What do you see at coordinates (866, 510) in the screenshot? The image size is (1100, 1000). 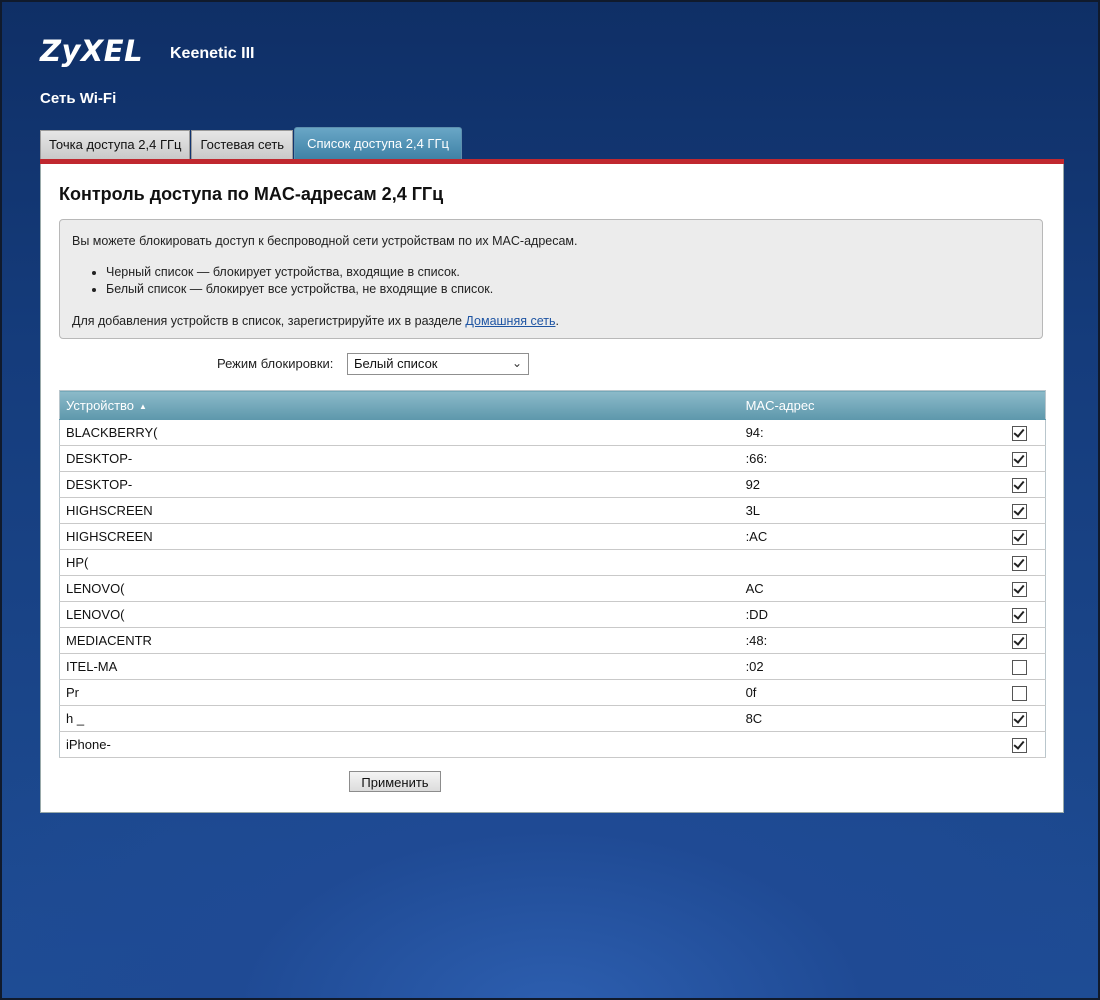 I see `mac-address-cell: 3L` at bounding box center [866, 510].